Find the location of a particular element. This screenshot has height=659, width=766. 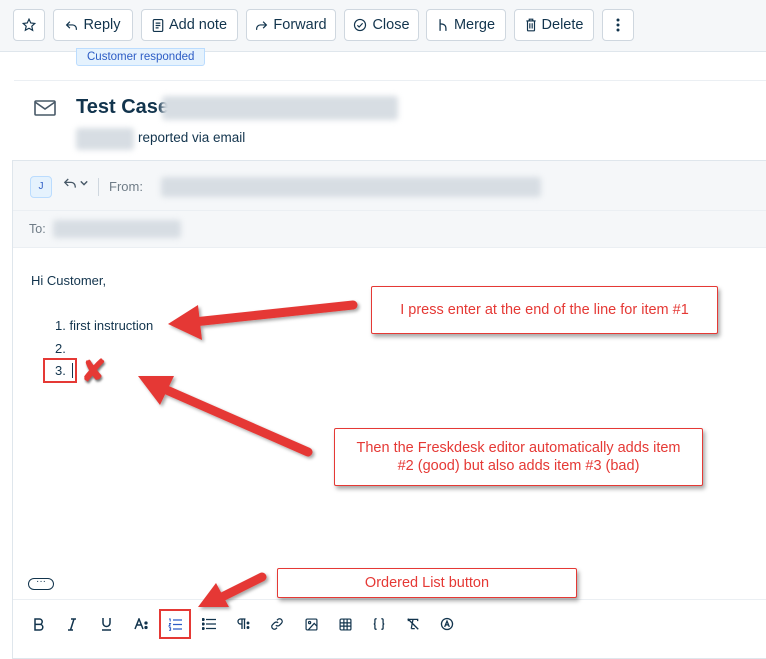

underline-button is located at coordinates (106, 624).